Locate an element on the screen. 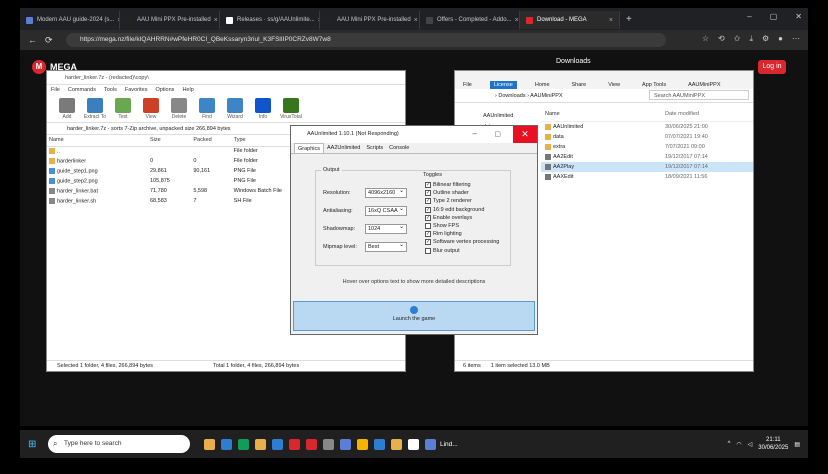  tray-chevron-icon: ^ is located at coordinates (729, 444).